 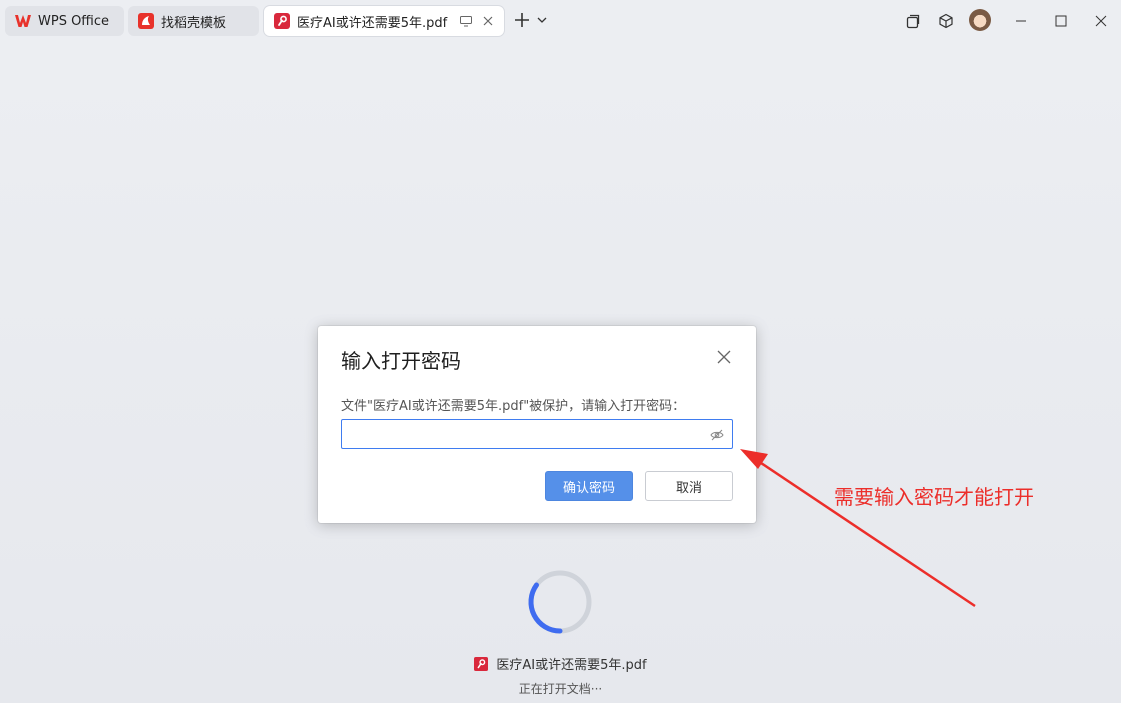 I want to click on loading-file-name: 医疗AI或许还需要5年.pdf, so click(x=571, y=665).